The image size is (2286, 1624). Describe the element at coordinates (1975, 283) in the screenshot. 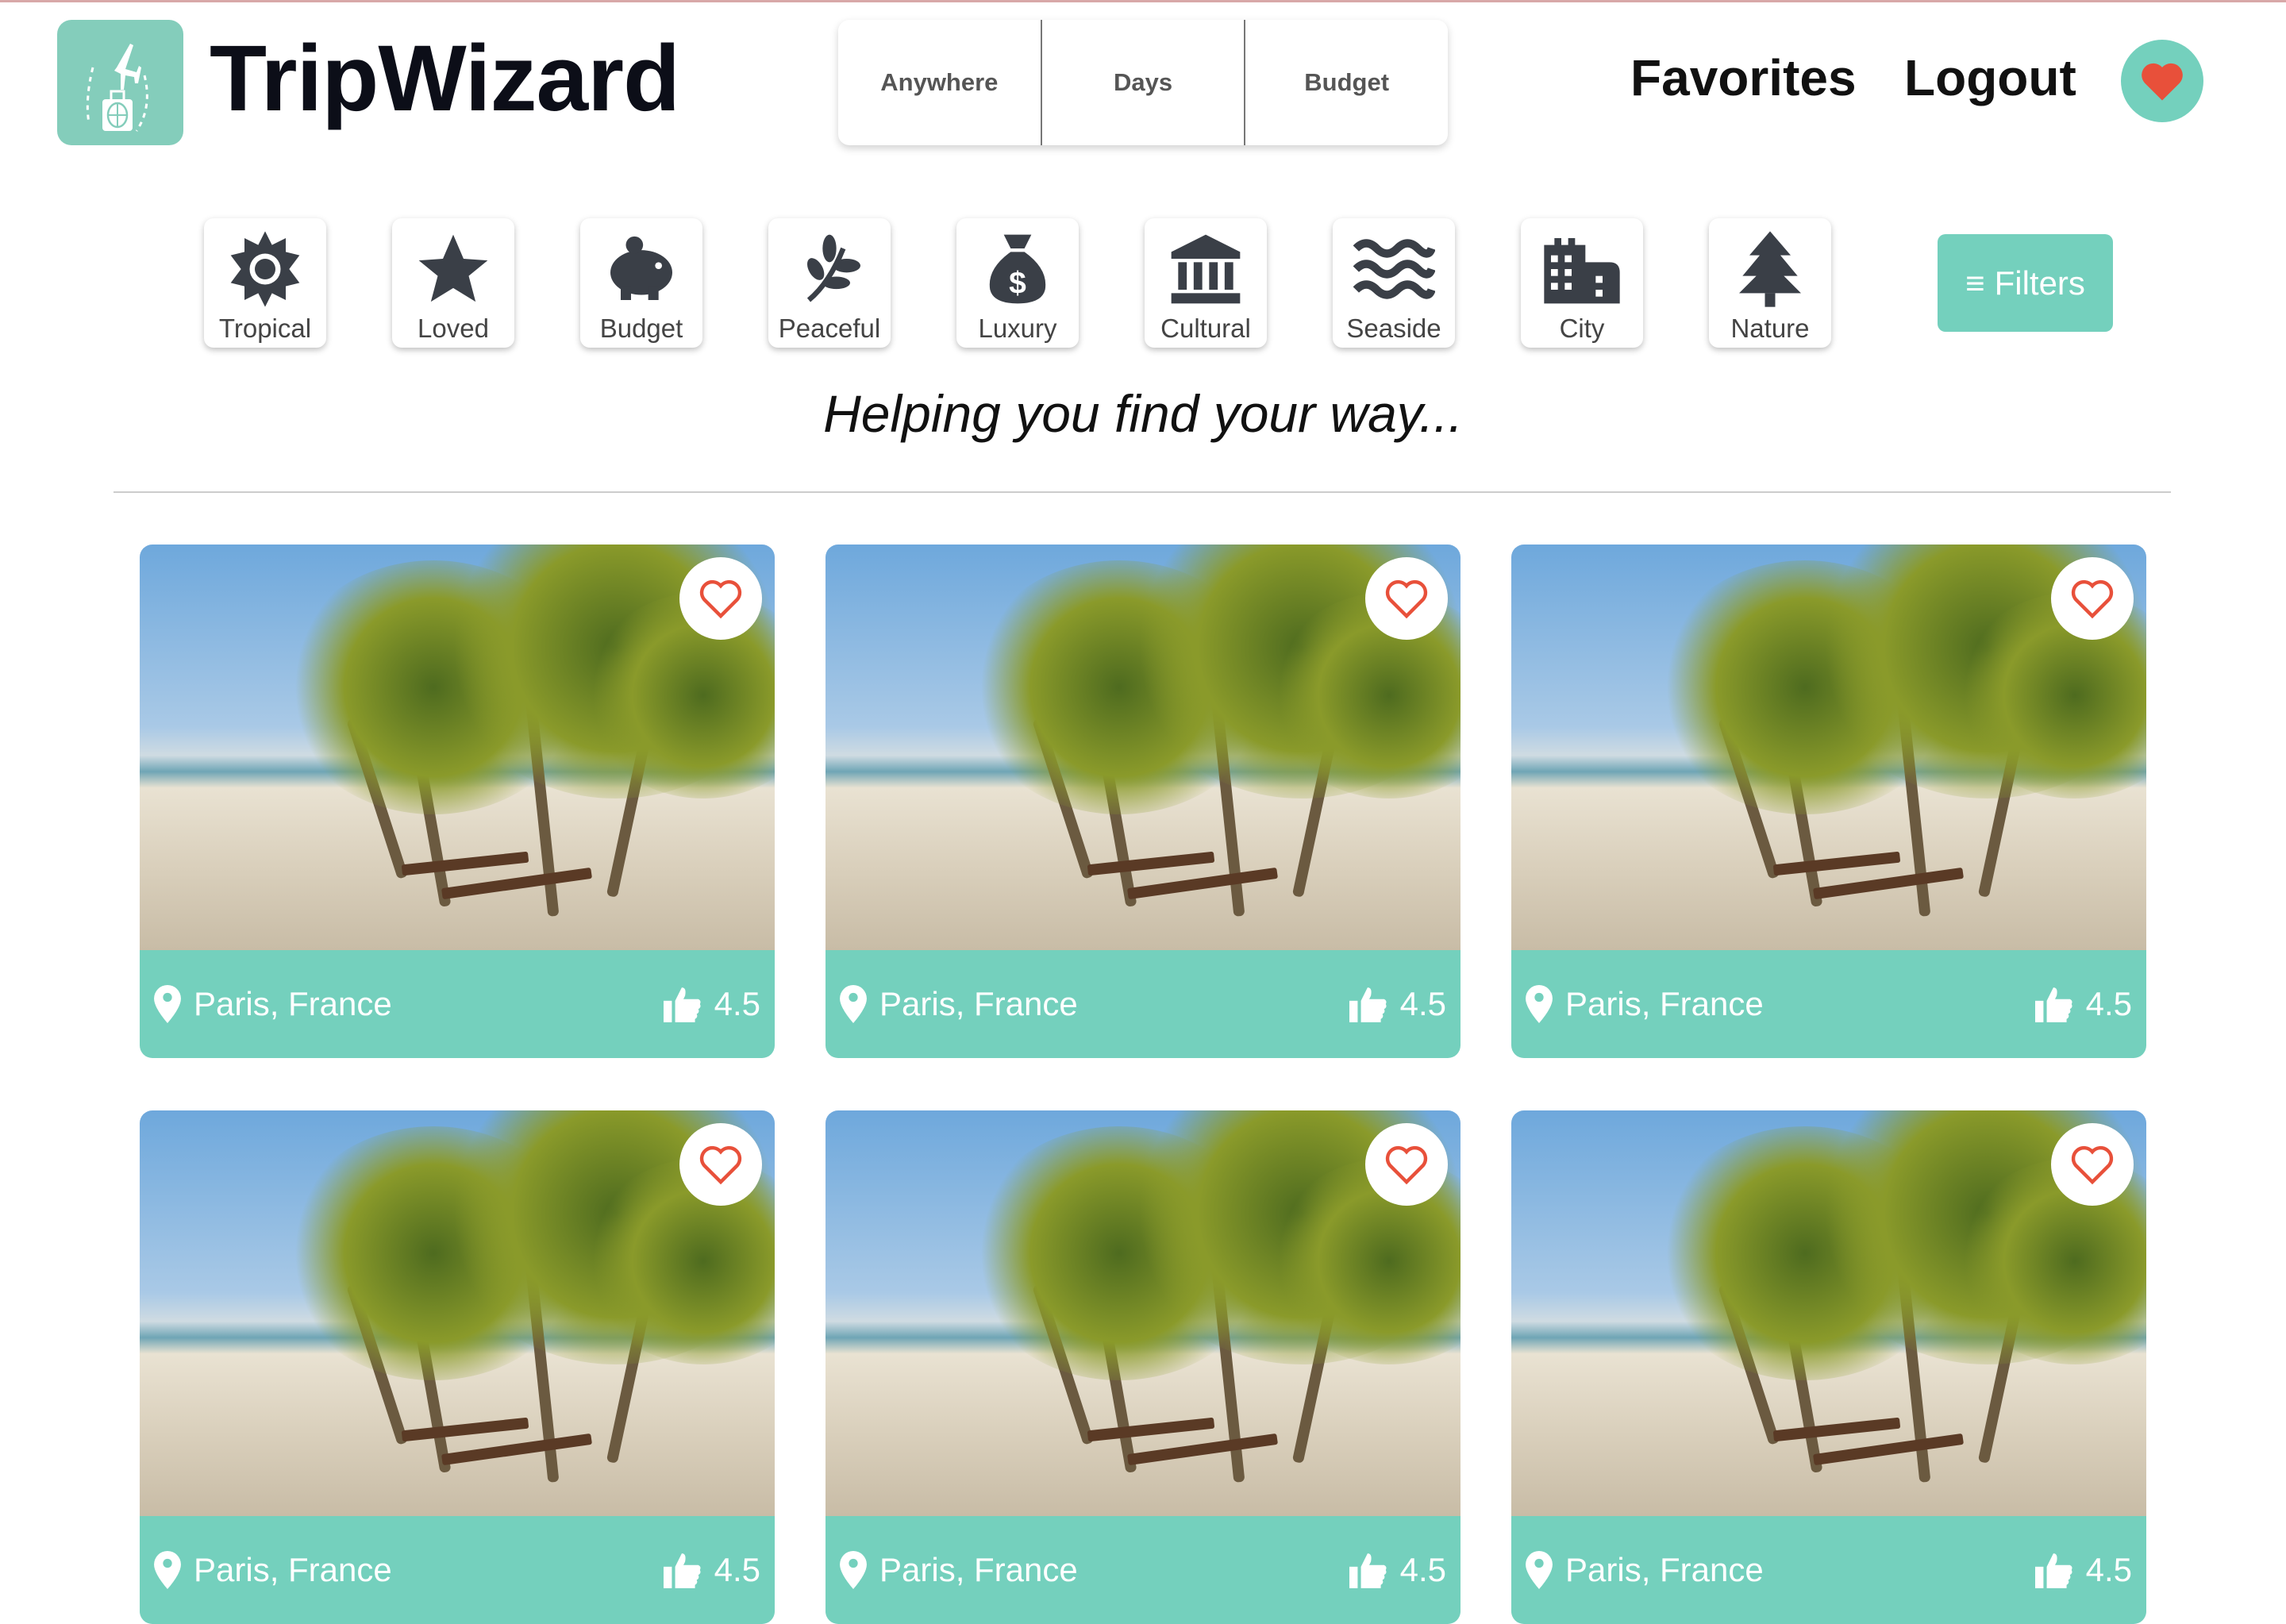

I see `menu-icon: ≡` at that location.